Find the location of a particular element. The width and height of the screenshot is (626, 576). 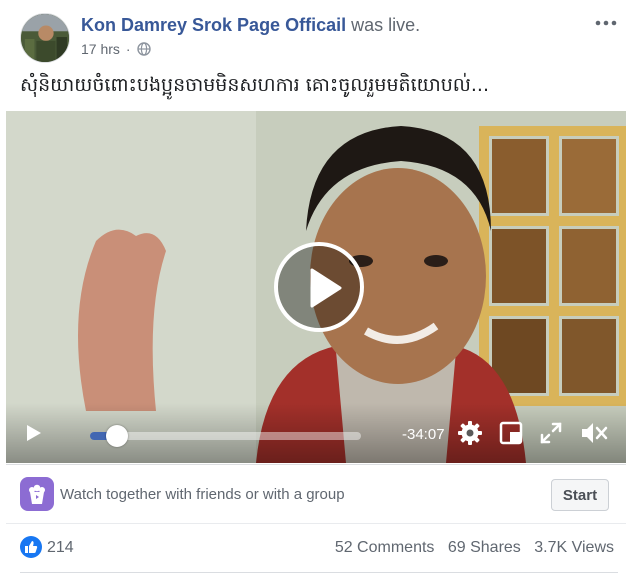

like-reaction-icon is located at coordinates (31, 547).